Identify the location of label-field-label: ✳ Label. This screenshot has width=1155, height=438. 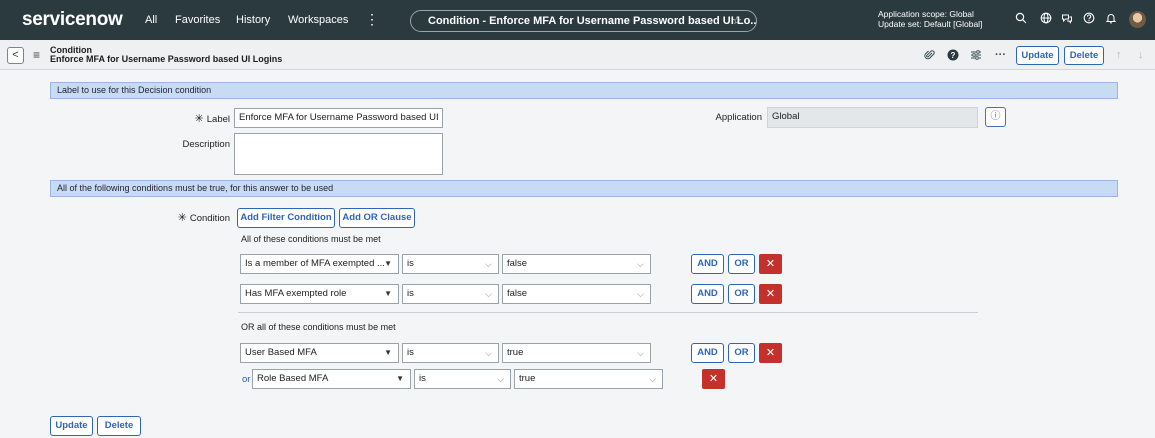
(212, 119).